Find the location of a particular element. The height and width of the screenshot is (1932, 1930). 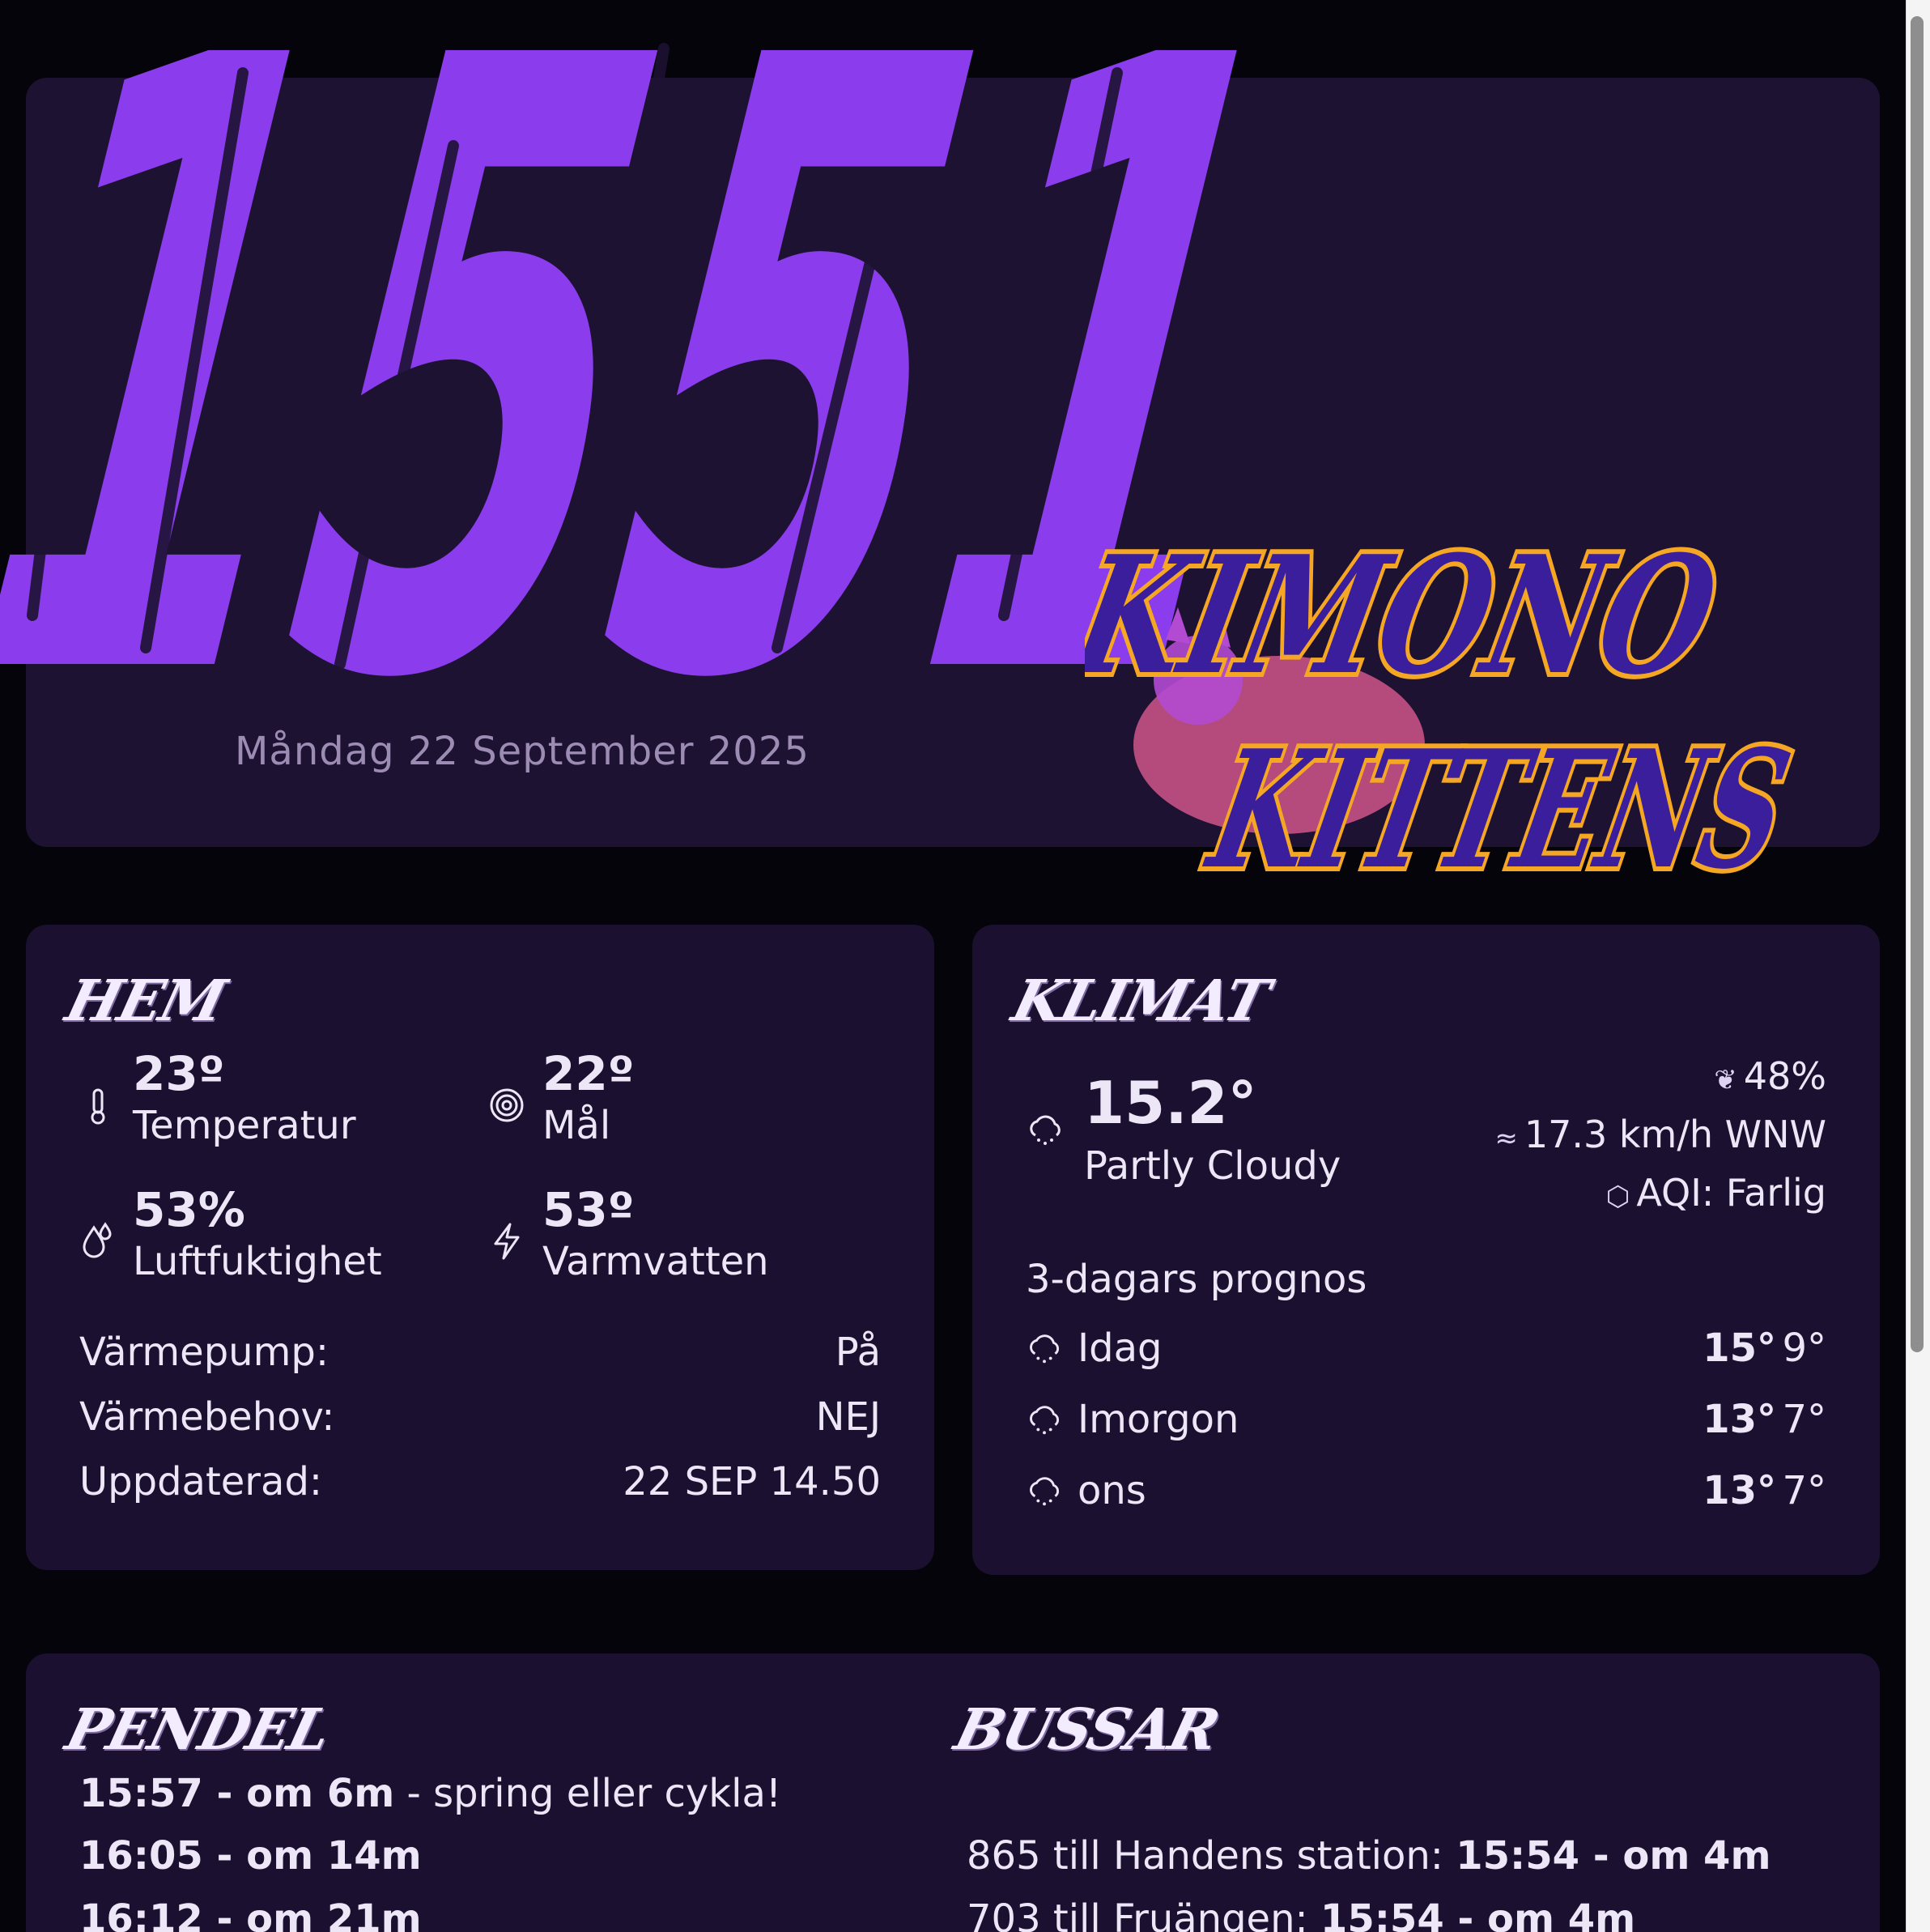

humidity-label: Luftfuktighet is located at coordinates (257, 1262).